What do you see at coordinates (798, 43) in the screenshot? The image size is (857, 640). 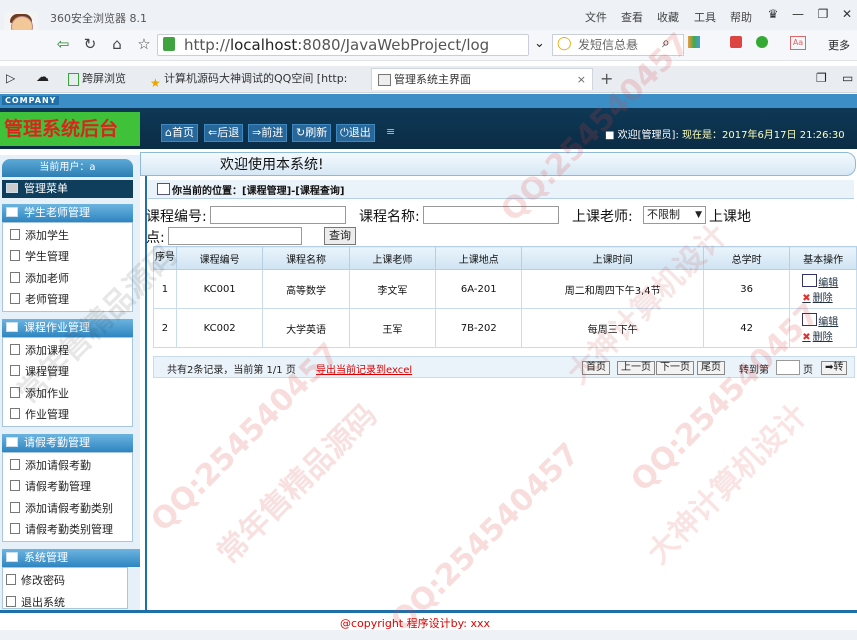 I see `translate-icon: Aa` at bounding box center [798, 43].